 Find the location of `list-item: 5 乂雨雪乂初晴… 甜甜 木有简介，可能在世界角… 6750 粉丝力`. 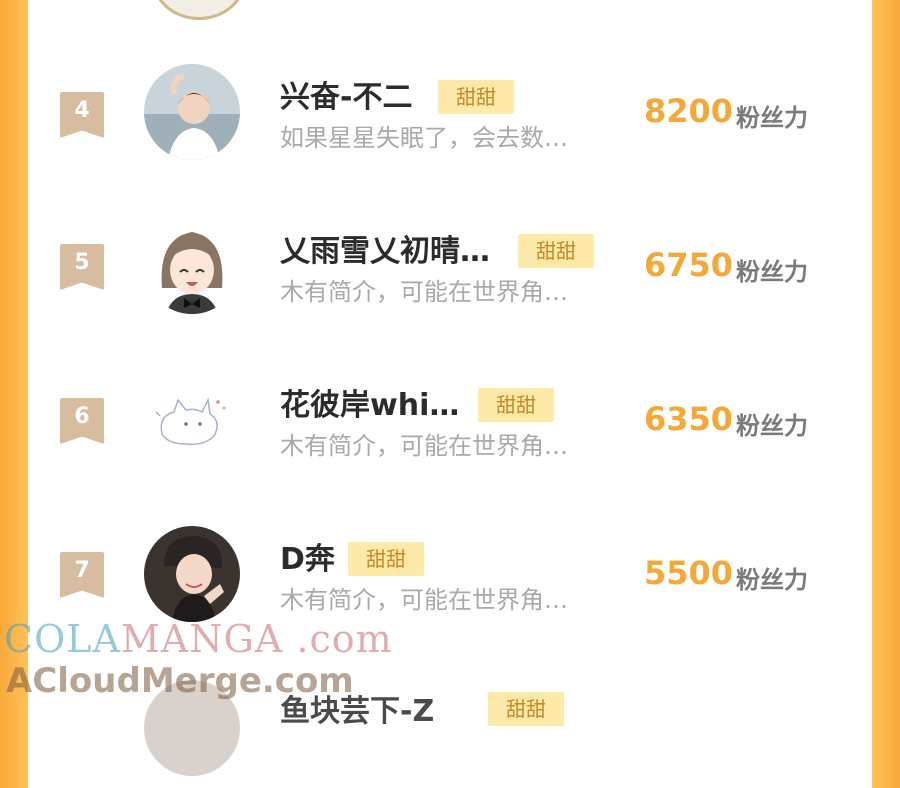

list-item: 5 乂雨雪乂初晴… 甜甜 木有简介，可能在世界角… 6750 粉丝力 is located at coordinates (450, 266).